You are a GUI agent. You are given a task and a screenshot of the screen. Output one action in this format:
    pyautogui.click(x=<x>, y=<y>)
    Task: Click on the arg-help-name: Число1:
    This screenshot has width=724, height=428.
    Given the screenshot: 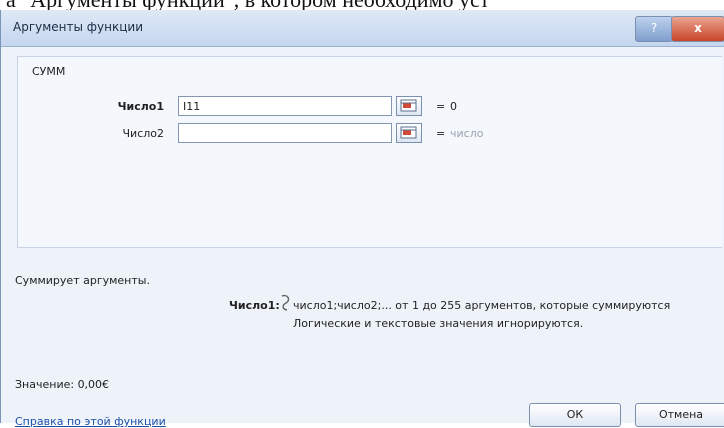 What is the action you would take?
    pyautogui.click(x=254, y=305)
    